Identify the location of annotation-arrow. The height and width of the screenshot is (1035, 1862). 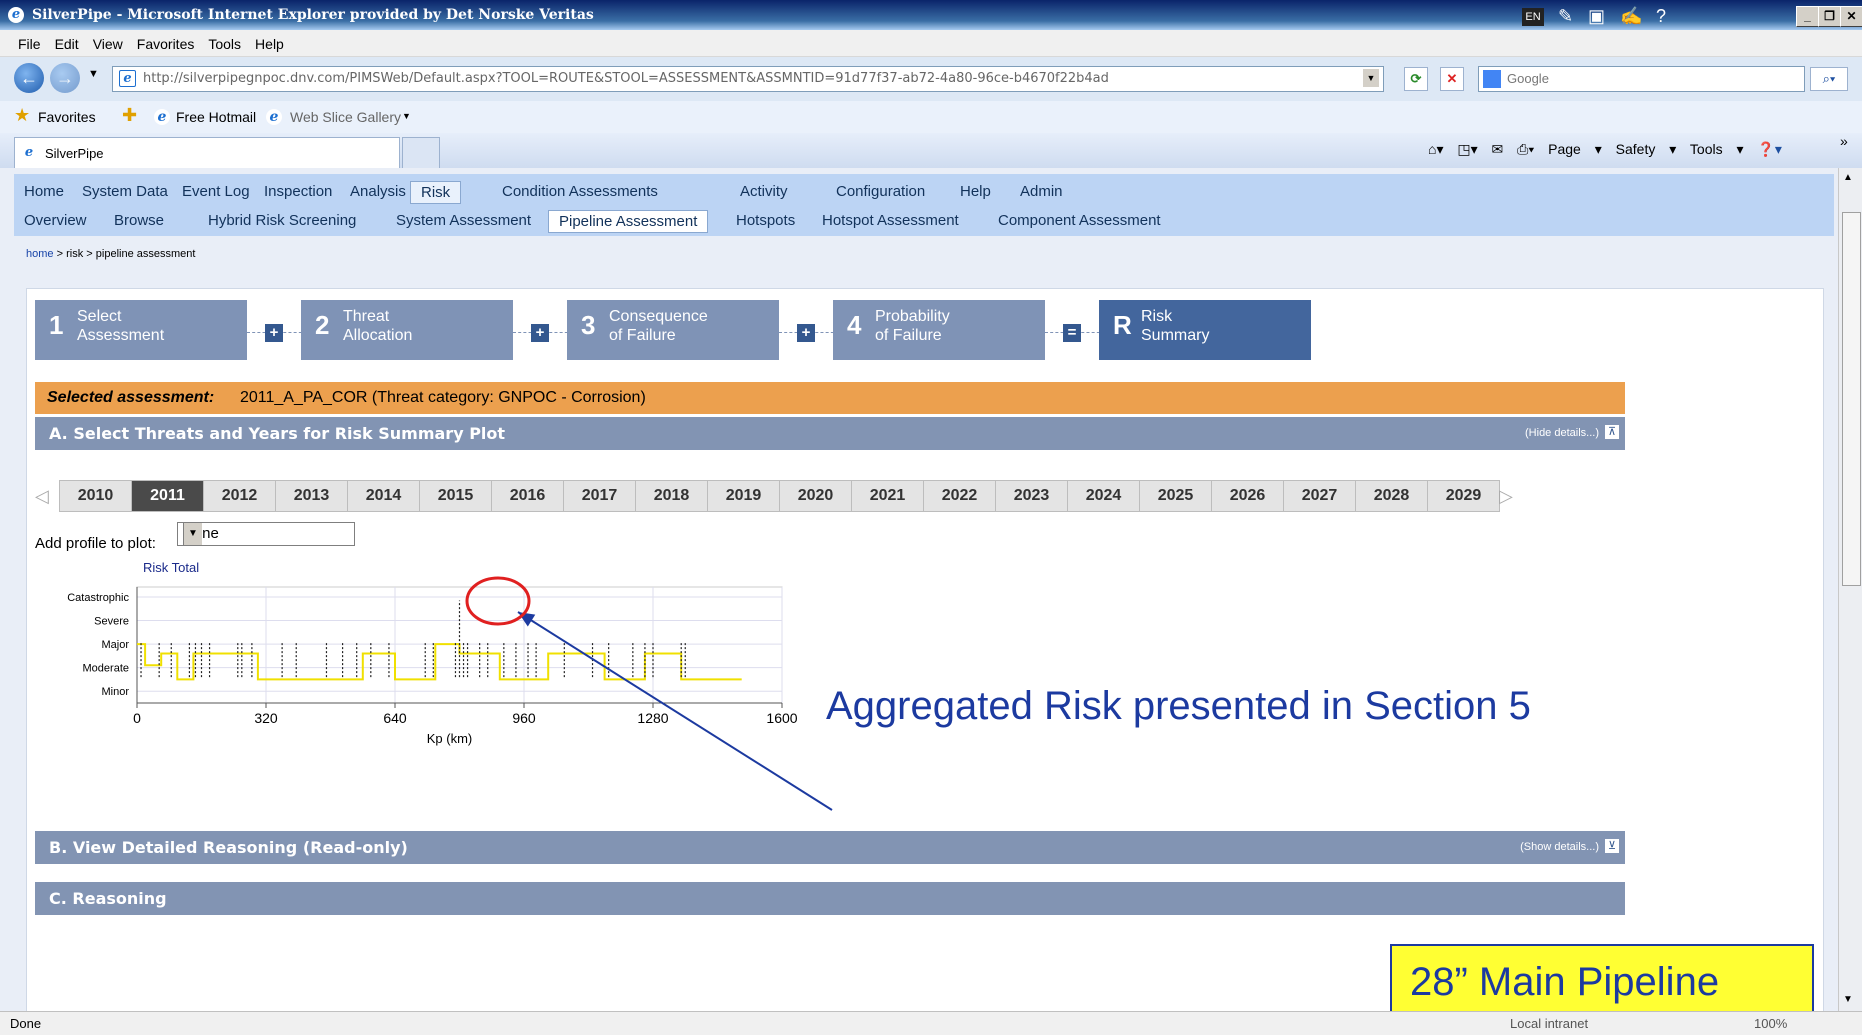
(675, 711).